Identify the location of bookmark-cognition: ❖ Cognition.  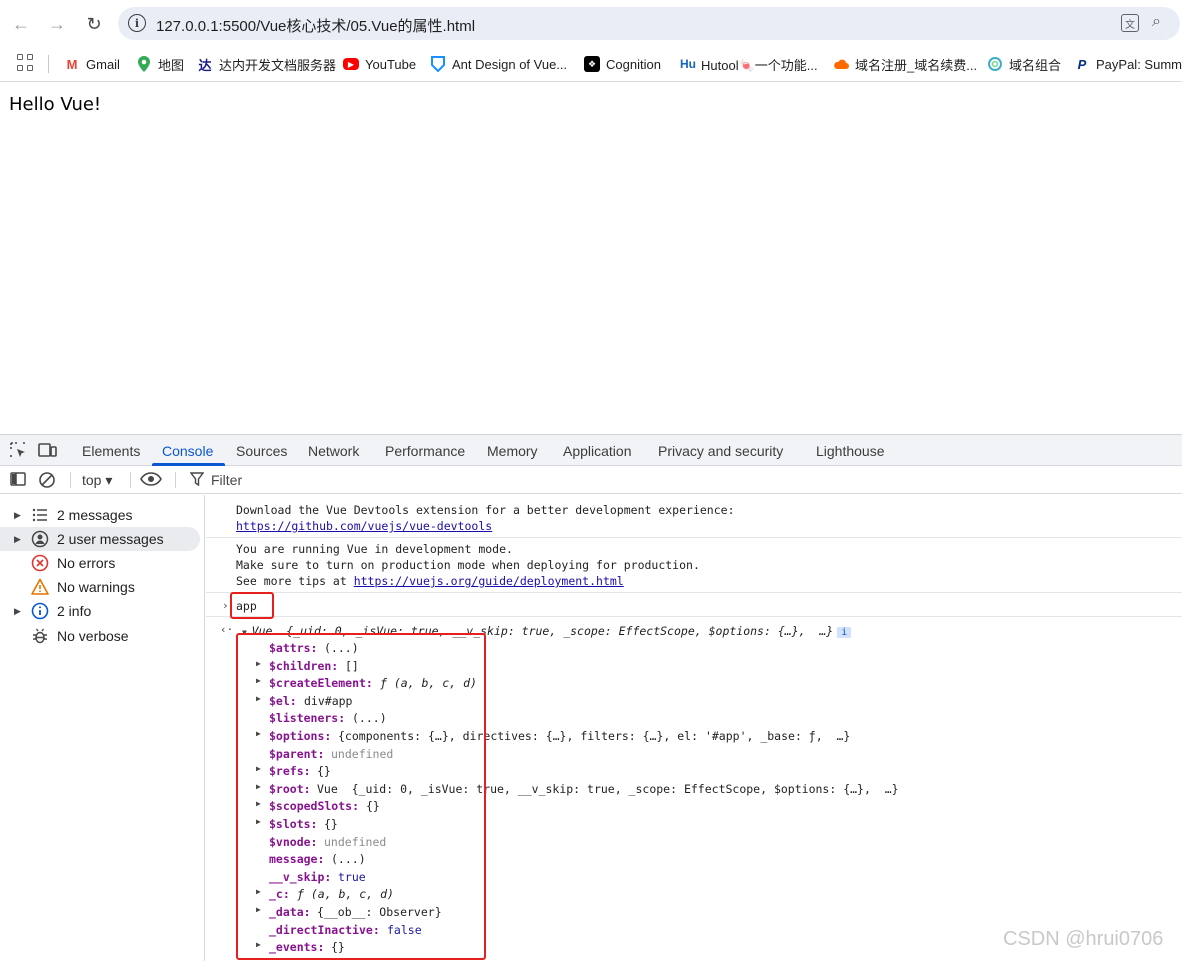
(622, 64).